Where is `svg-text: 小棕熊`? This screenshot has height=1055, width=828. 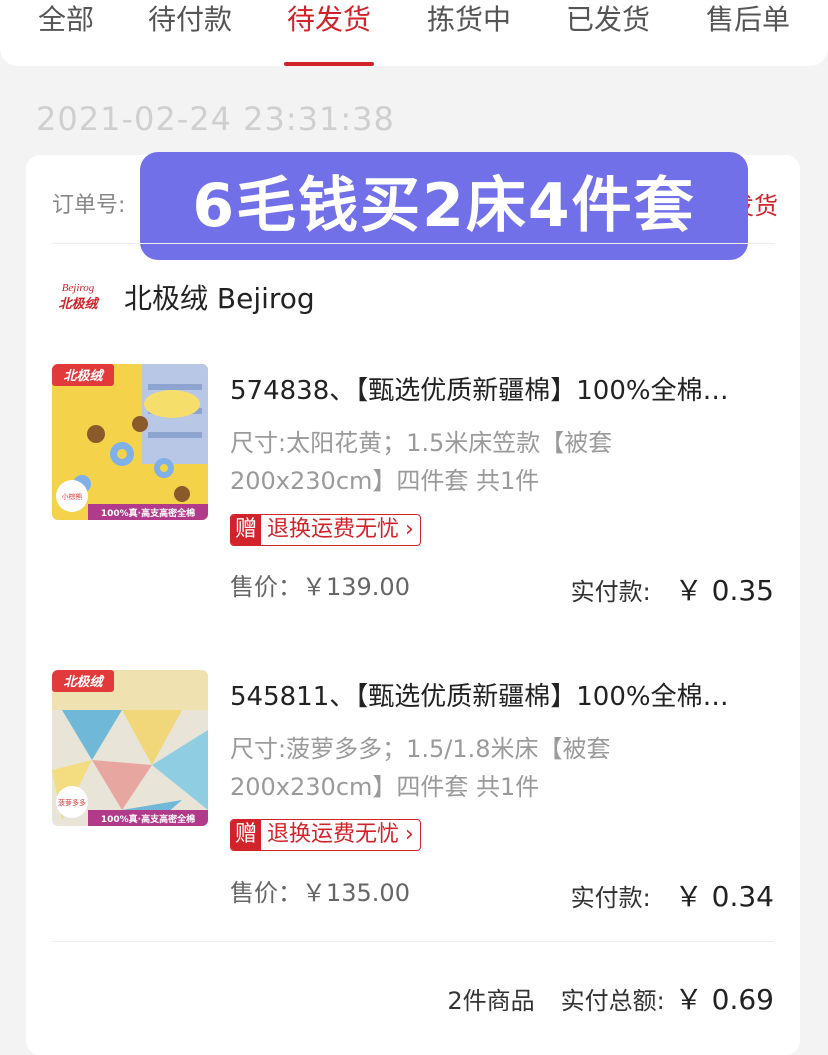
svg-text: 小棕熊 is located at coordinates (72, 496).